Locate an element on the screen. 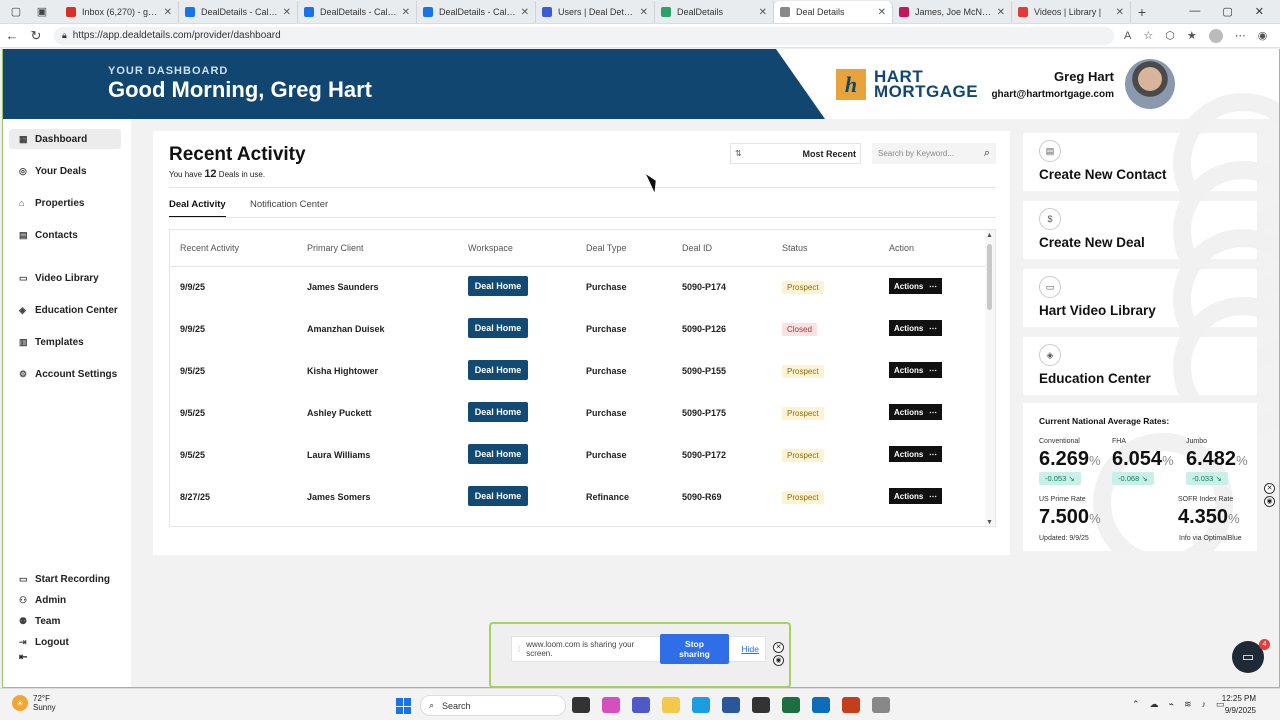  system-clock: 12:25 PM 9/9/2025 is located at coordinates (1239, 705).